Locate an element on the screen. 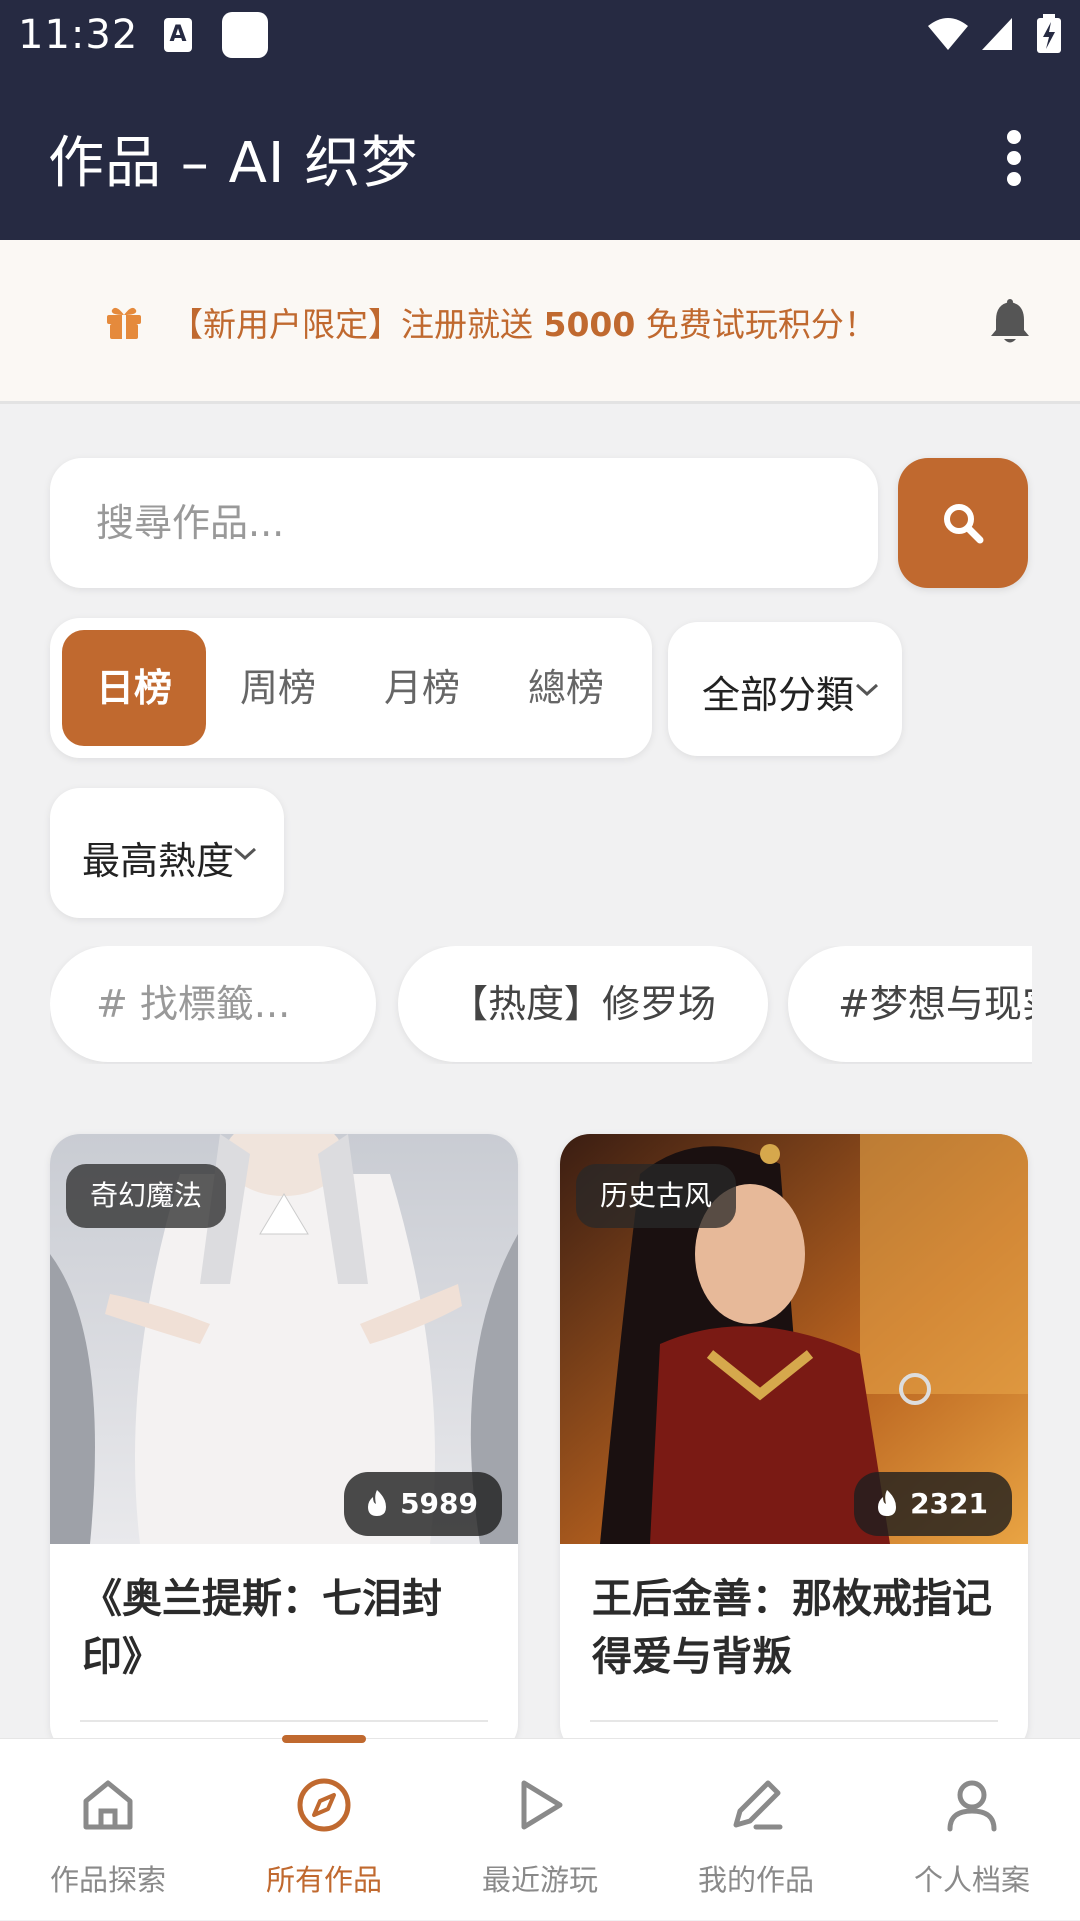 This screenshot has height=1921, width=1080. nav-my-works: 我的作品 is located at coordinates (756, 1830).